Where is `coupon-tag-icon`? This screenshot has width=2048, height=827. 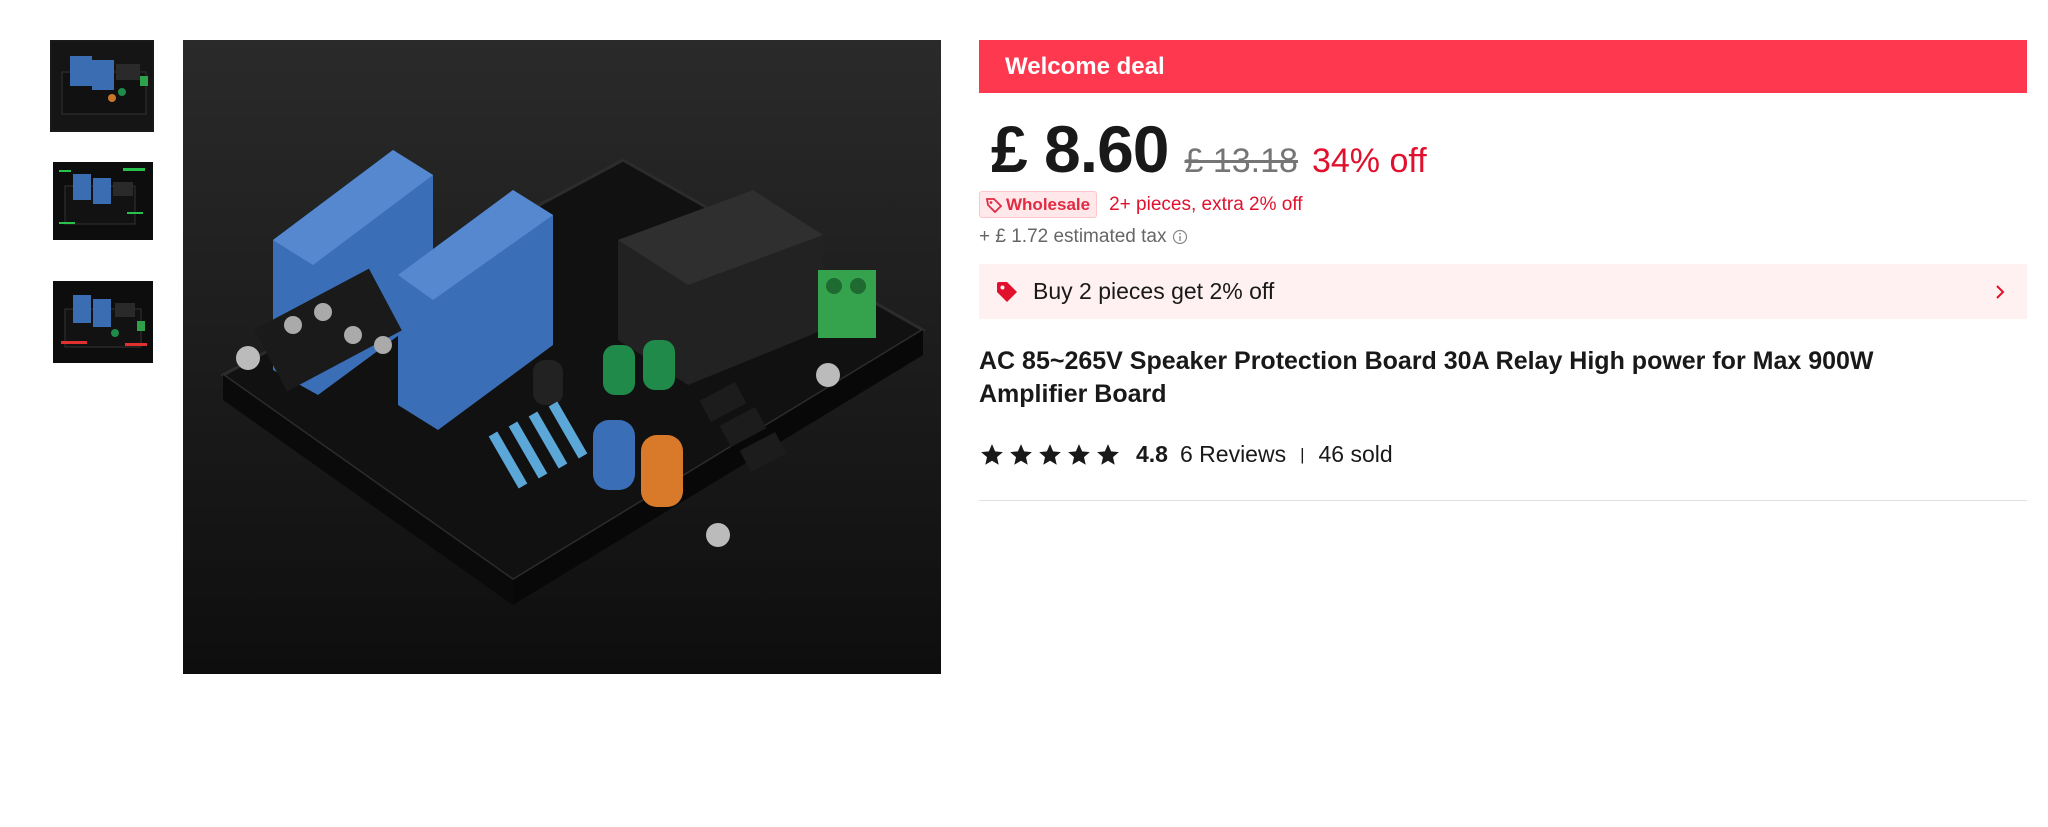 coupon-tag-icon is located at coordinates (1007, 291).